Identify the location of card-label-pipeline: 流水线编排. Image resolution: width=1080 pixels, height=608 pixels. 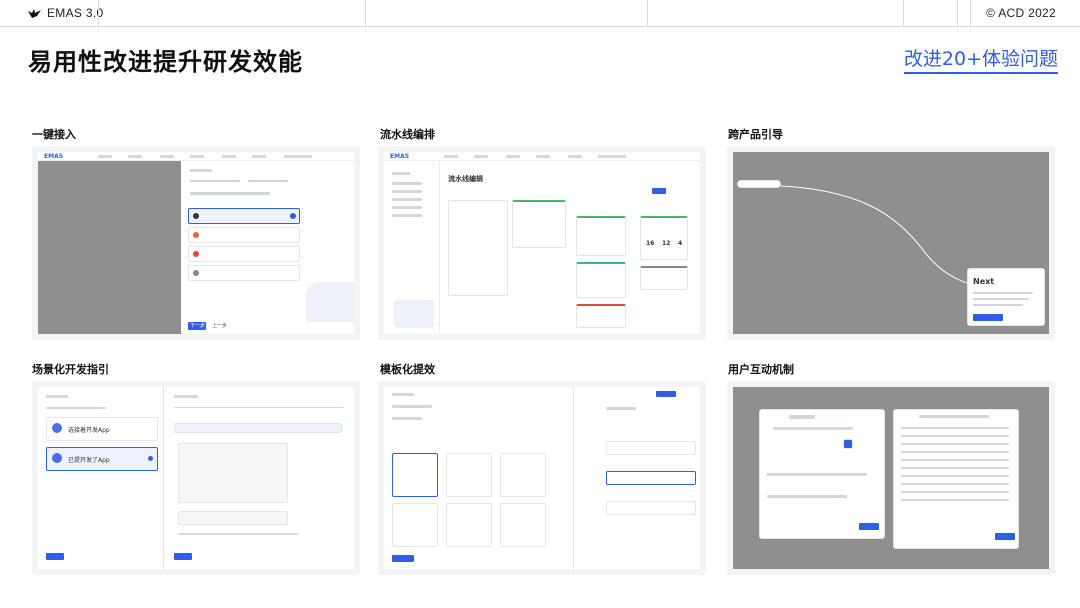
(407, 134).